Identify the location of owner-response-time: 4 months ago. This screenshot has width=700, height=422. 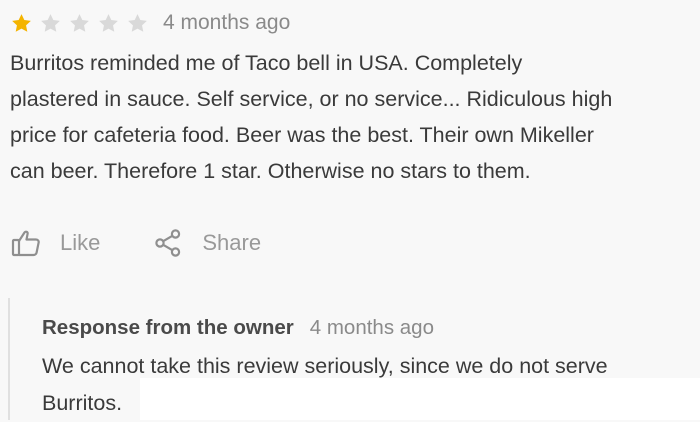
(371, 327).